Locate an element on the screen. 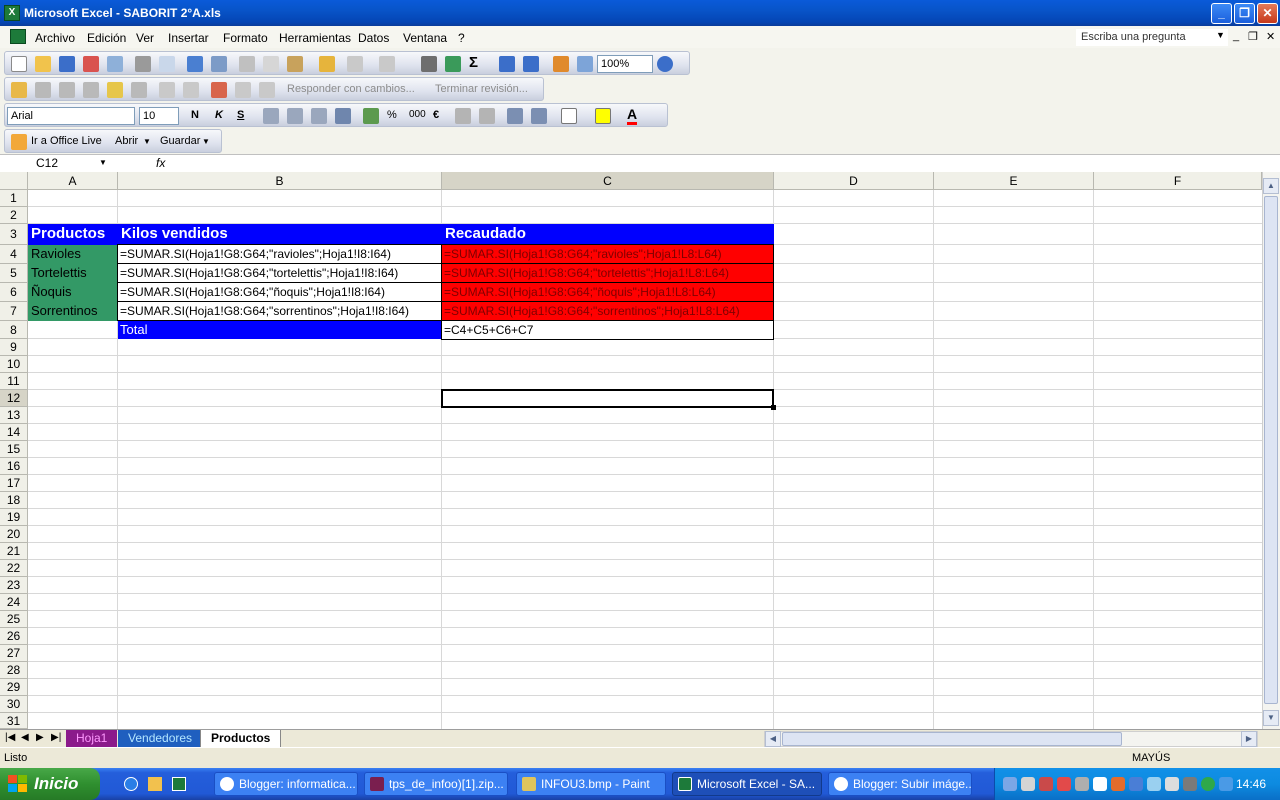  volume-icon is located at coordinates (1118, 784).